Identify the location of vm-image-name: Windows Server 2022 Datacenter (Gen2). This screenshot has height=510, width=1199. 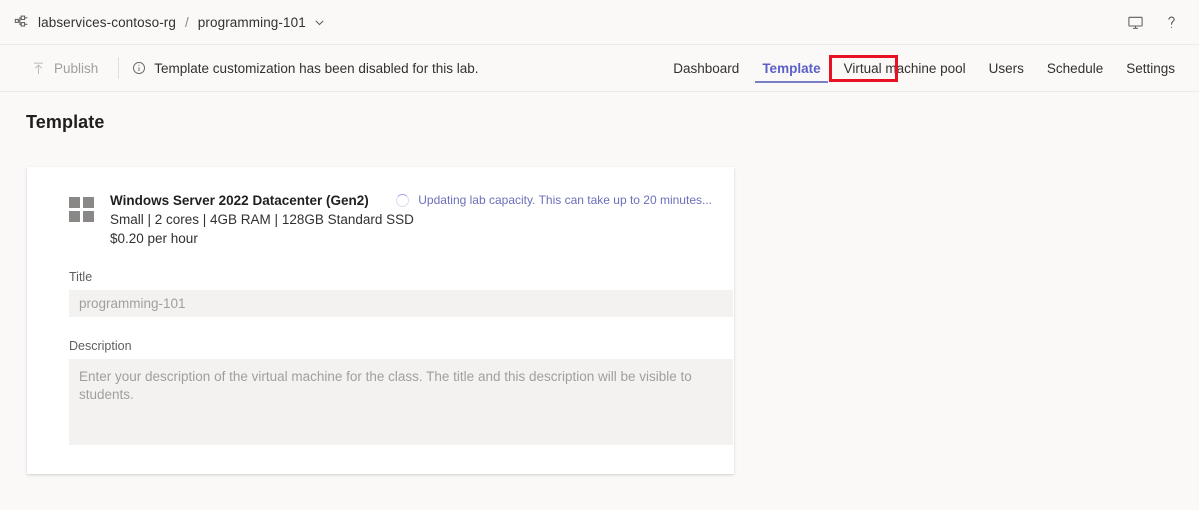
(239, 200).